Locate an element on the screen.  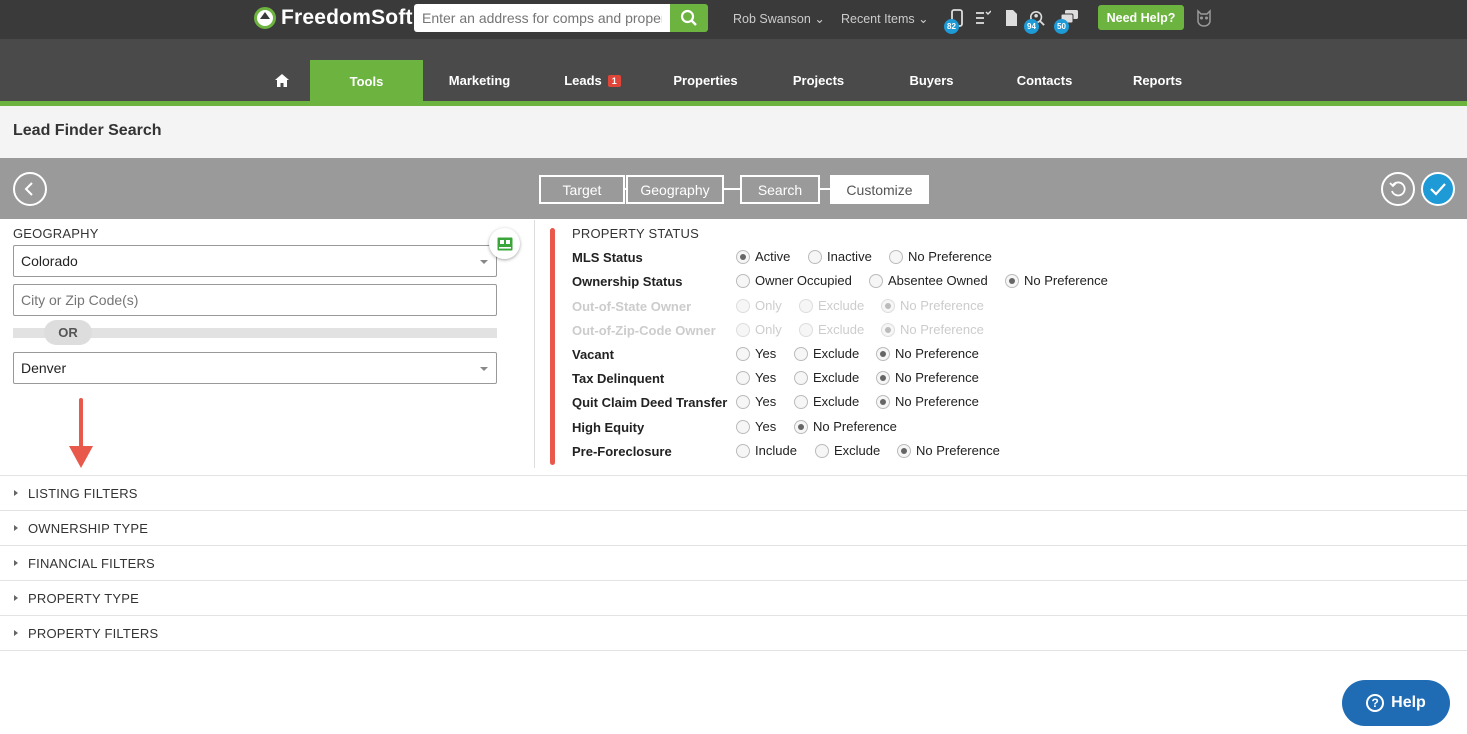
page-title: Lead Finder Search is located at coordinates (87, 130).